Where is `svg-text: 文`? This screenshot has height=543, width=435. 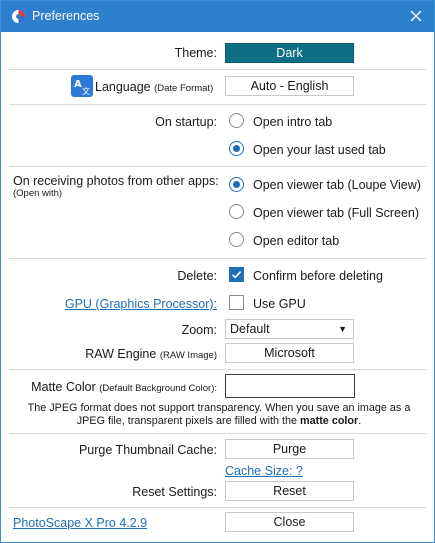
svg-text: 文 is located at coordinates (86, 91).